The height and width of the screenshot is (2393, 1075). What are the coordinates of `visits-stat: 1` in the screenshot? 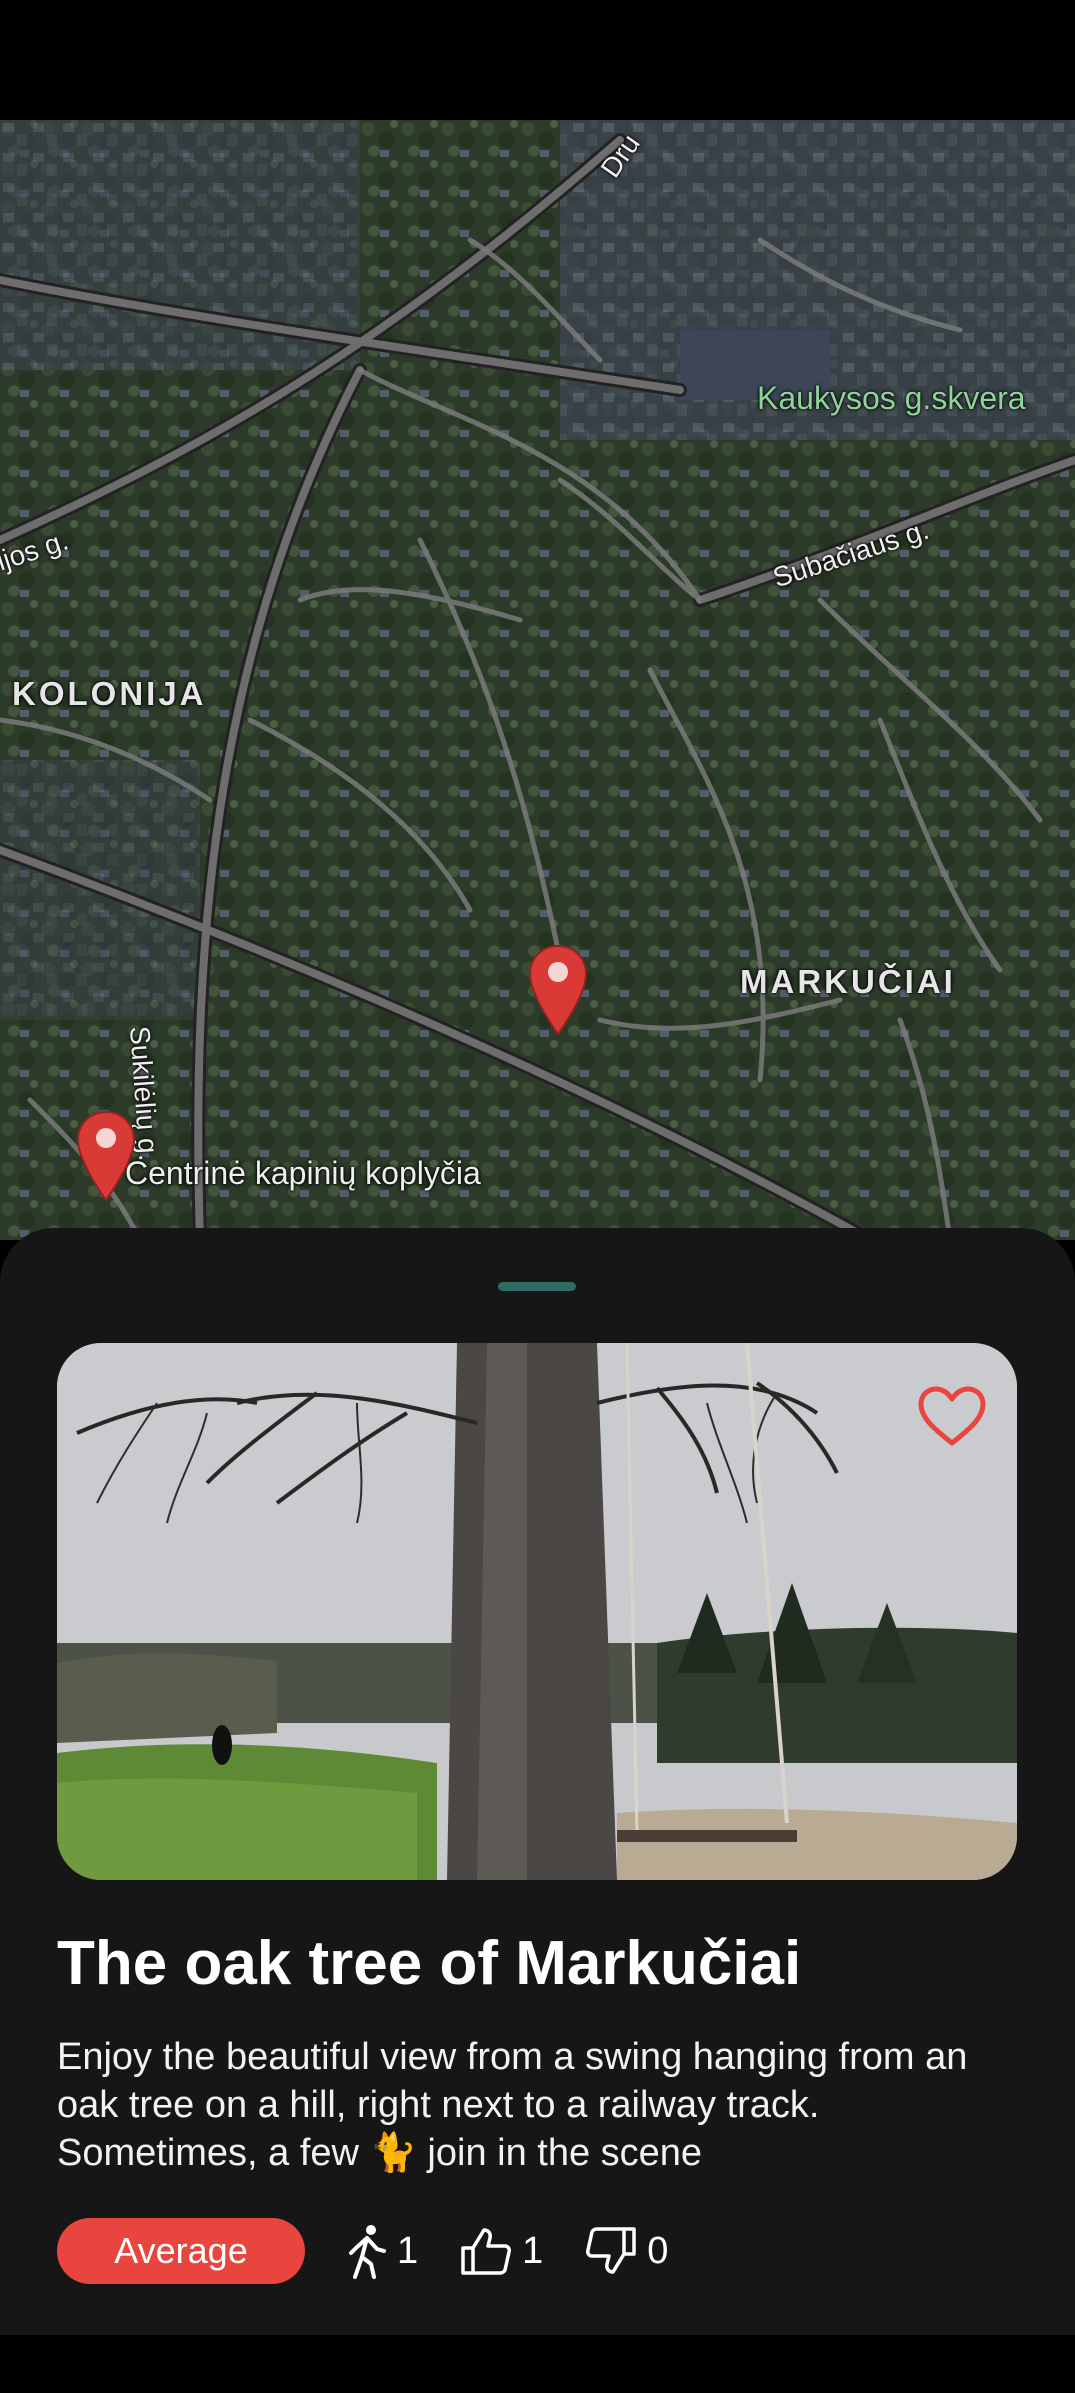 It's located at (382, 2251).